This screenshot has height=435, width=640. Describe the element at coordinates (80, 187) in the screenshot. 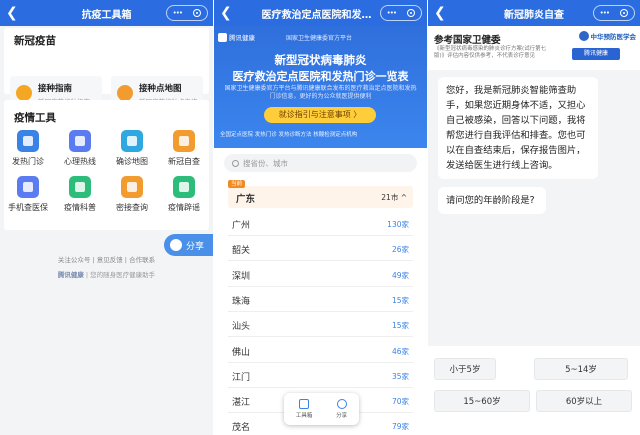

I see `book-icon` at that location.